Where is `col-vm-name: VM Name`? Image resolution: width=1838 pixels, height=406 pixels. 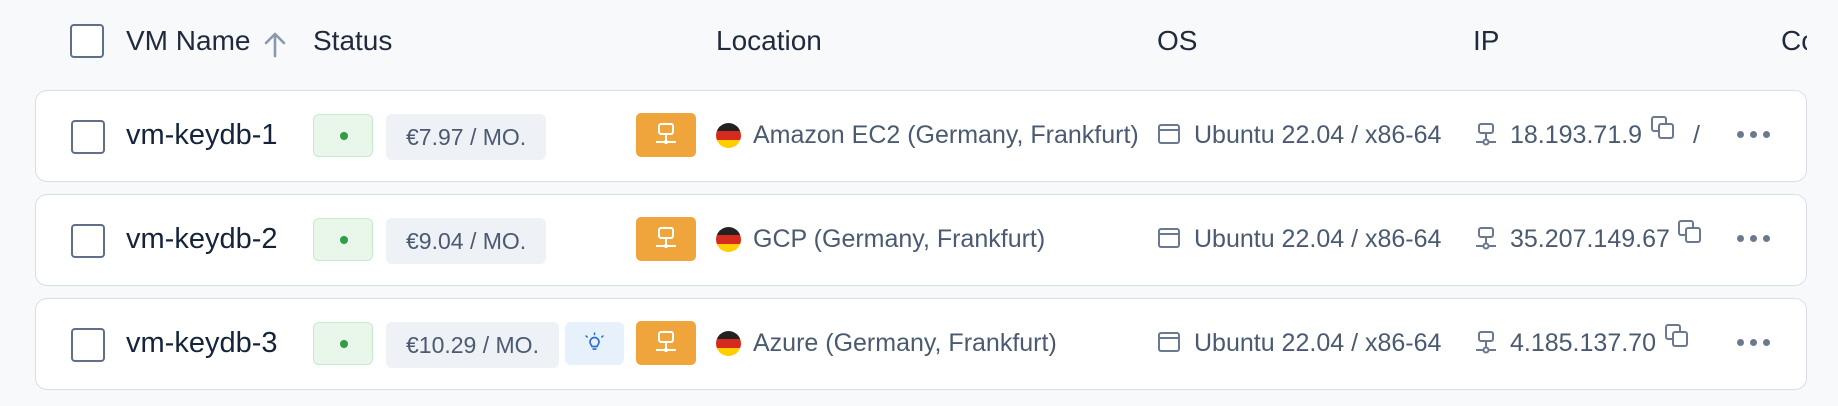 col-vm-name: VM Name is located at coordinates (188, 41).